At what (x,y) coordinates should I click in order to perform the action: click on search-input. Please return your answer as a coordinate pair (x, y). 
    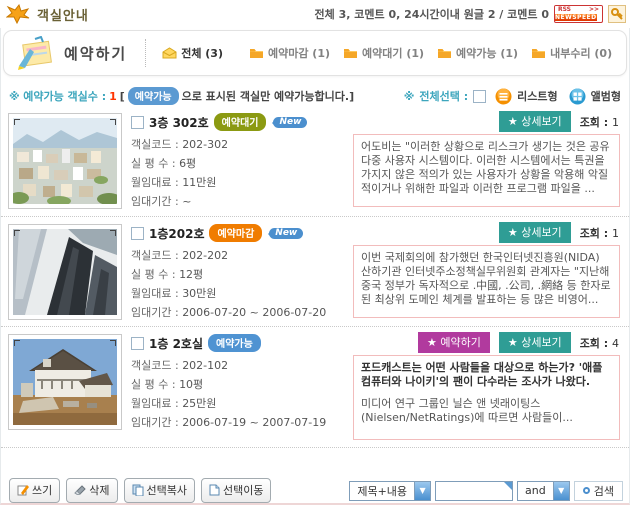
    Looking at the image, I should click on (474, 490).